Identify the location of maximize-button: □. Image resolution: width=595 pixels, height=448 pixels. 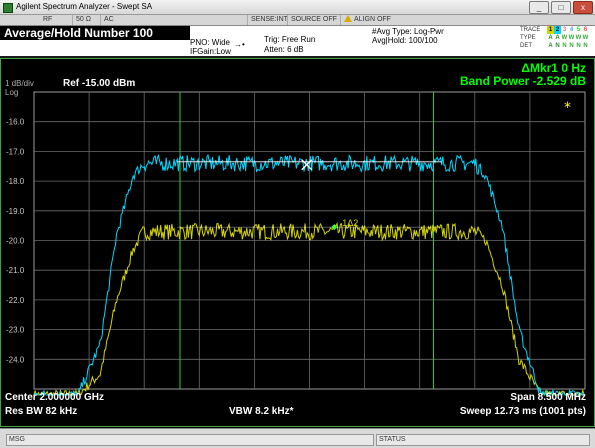
(561, 7).